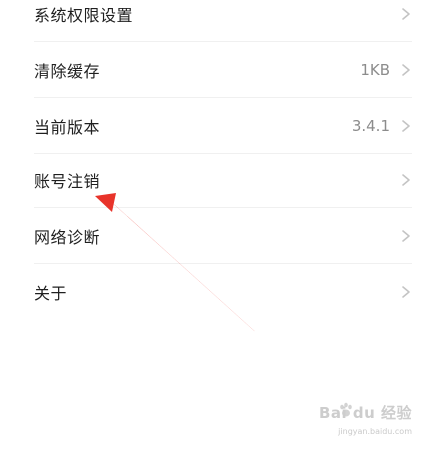 Image resolution: width=437 pixels, height=450 pixels. I want to click on watermark-url: jingyan.baidu.com, so click(375, 431).